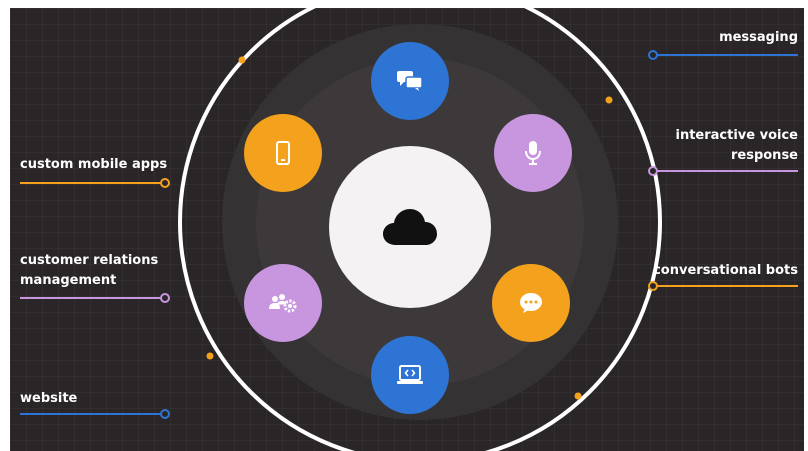 This screenshot has width=808, height=451. Describe the element at coordinates (94, 164) in the screenshot. I see `label-custom-mobile-apps: custom mobile apps` at that location.